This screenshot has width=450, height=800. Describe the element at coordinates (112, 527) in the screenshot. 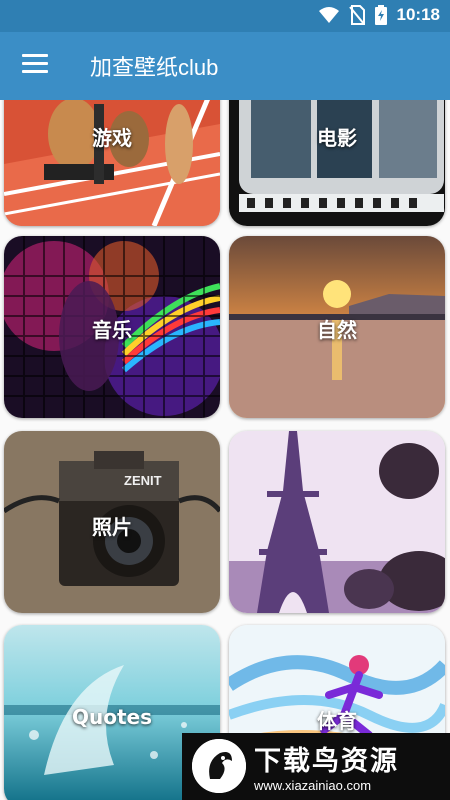

I see `category-label: 照片` at that location.